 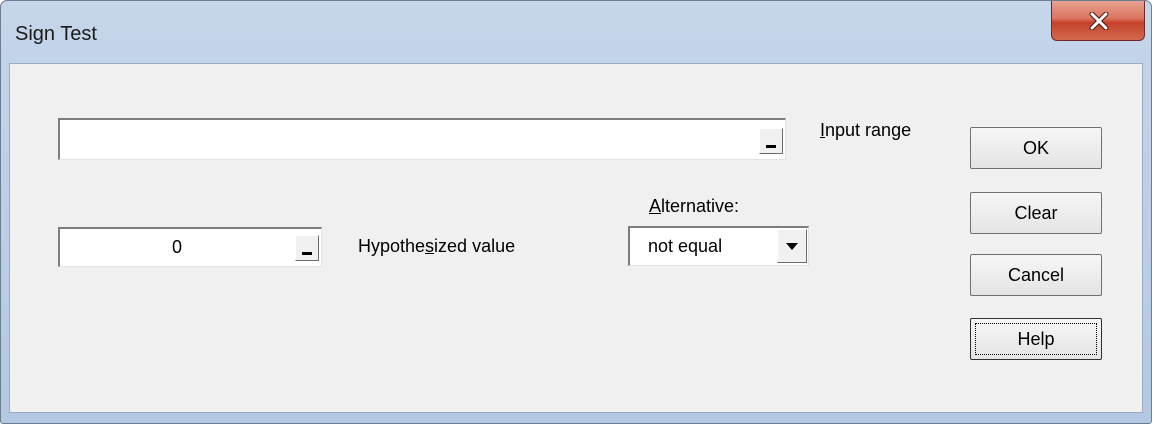 I want to click on ok-button: OK, so click(x=1036, y=148).